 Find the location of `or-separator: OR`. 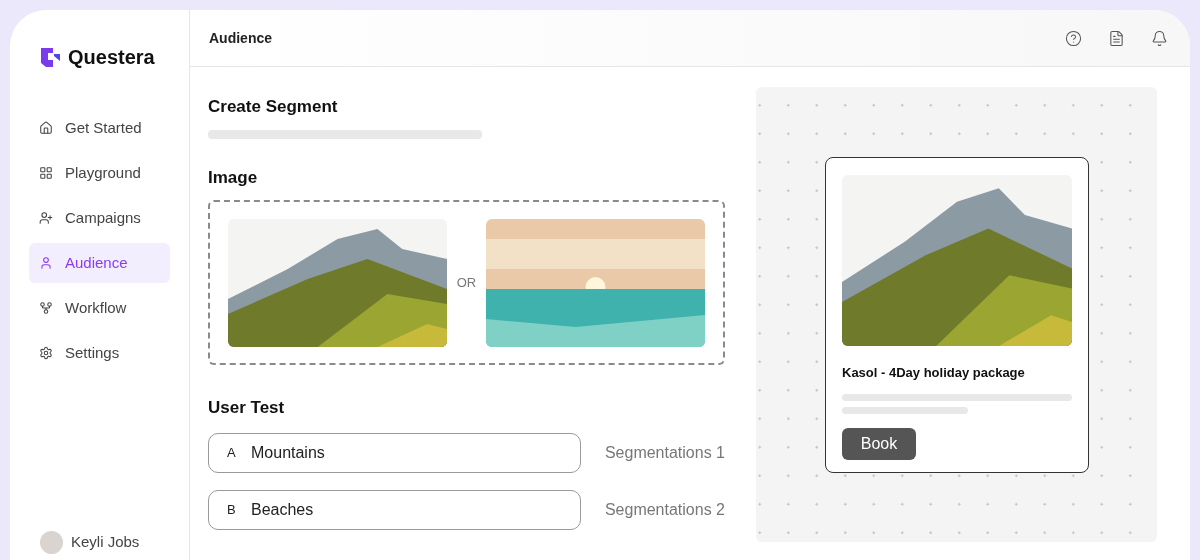

or-separator: OR is located at coordinates (466, 282).